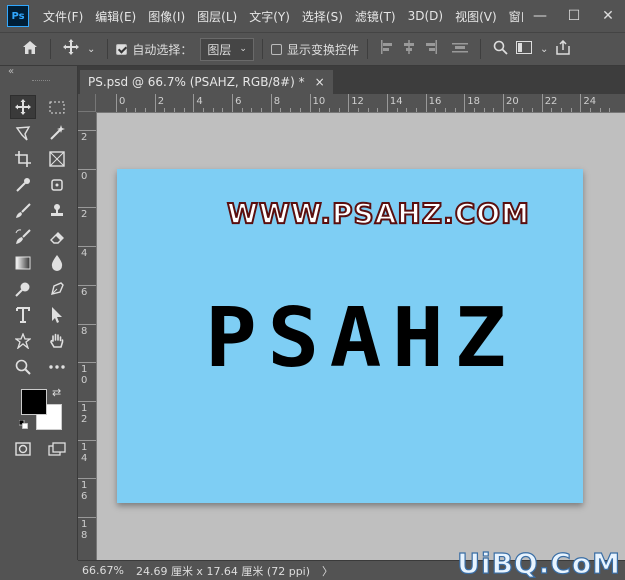 The height and width of the screenshot is (580, 625). Describe the element at coordinates (23, 289) in the screenshot. I see `dodge-tool-icon` at that location.